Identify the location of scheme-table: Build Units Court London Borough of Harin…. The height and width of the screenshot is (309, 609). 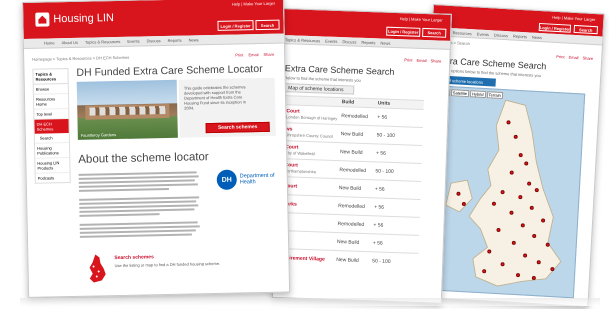
(350, 183).